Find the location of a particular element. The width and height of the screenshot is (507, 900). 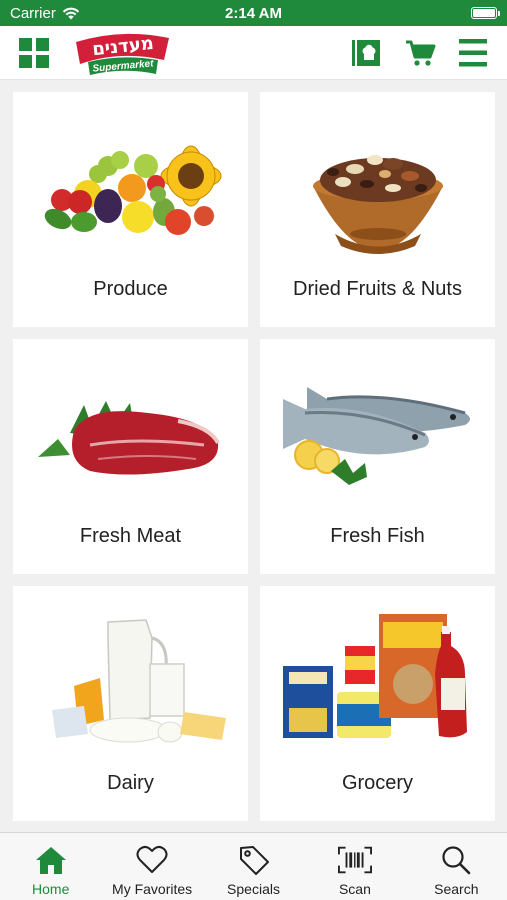

tab-specials: Specials is located at coordinates (253, 866).